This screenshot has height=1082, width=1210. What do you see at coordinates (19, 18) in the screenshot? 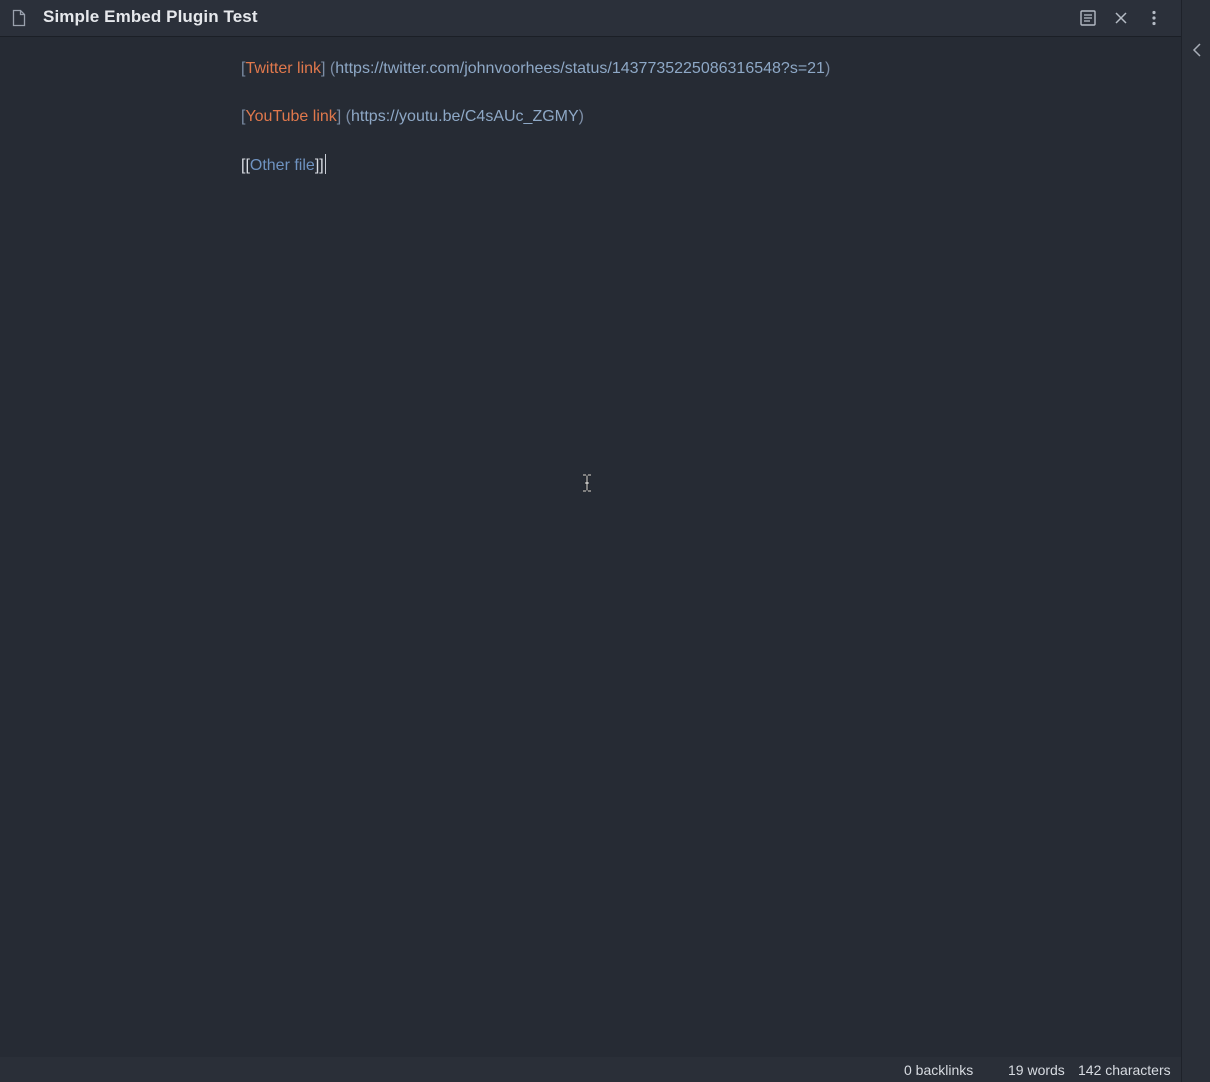
I see `file-icon` at bounding box center [19, 18].